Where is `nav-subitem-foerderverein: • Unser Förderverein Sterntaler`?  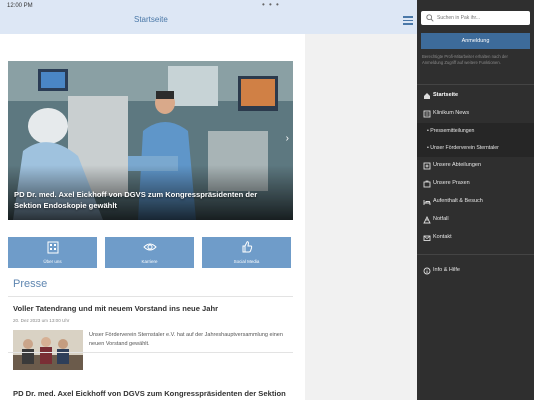
nav-subitem-foerderverein: • Unser Förderverein Sterntaler is located at coordinates (475, 148).